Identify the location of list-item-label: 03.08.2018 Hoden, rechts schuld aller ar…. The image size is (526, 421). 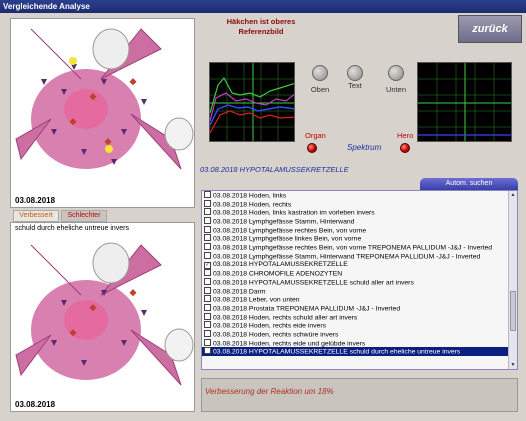
(285, 318).